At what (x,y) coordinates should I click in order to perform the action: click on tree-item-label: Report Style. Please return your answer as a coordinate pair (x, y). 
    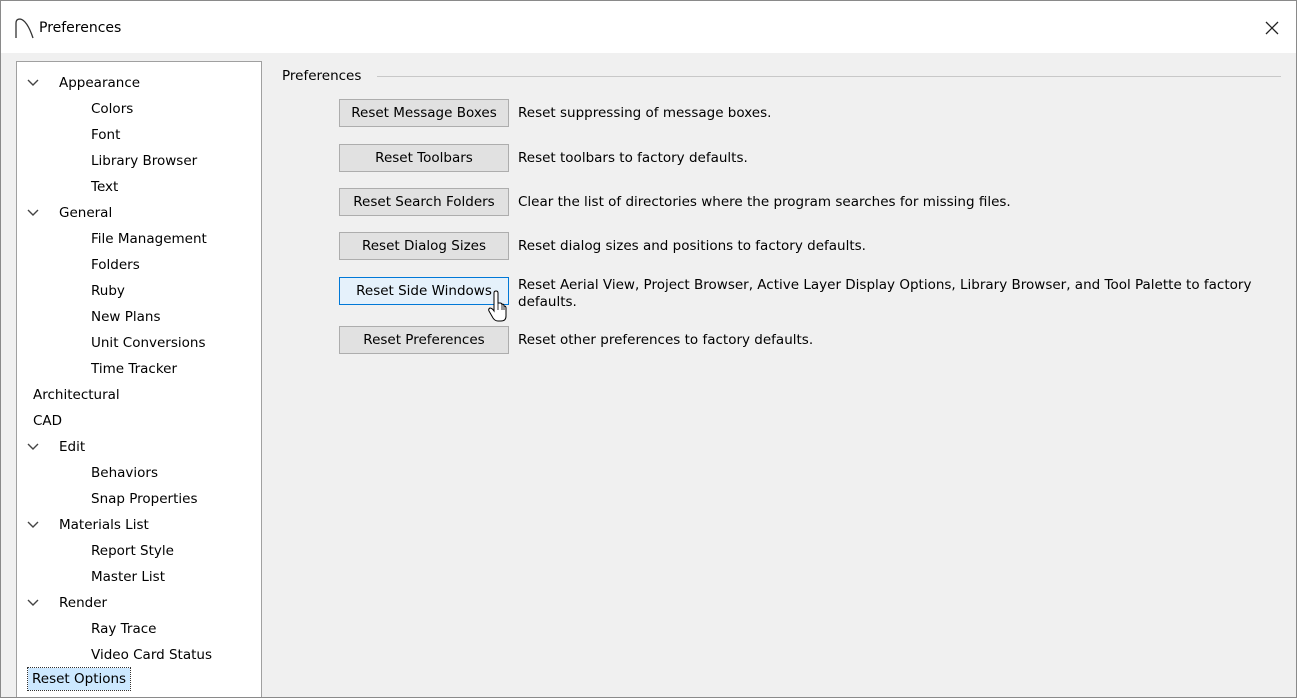
    Looking at the image, I should click on (132, 551).